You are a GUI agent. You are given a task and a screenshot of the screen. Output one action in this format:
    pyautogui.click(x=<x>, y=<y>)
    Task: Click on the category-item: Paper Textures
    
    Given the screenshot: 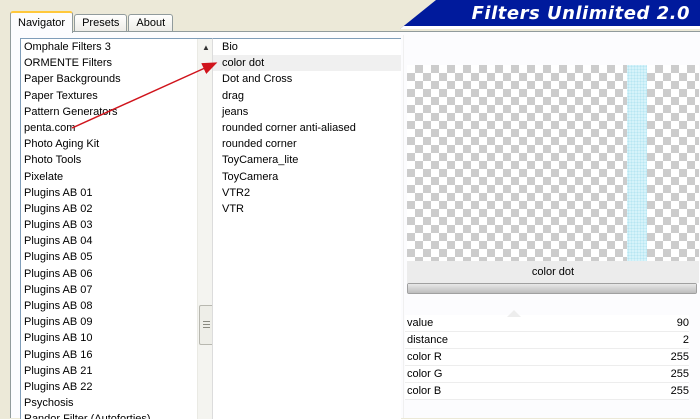 What is the action you would take?
    pyautogui.click(x=117, y=96)
    